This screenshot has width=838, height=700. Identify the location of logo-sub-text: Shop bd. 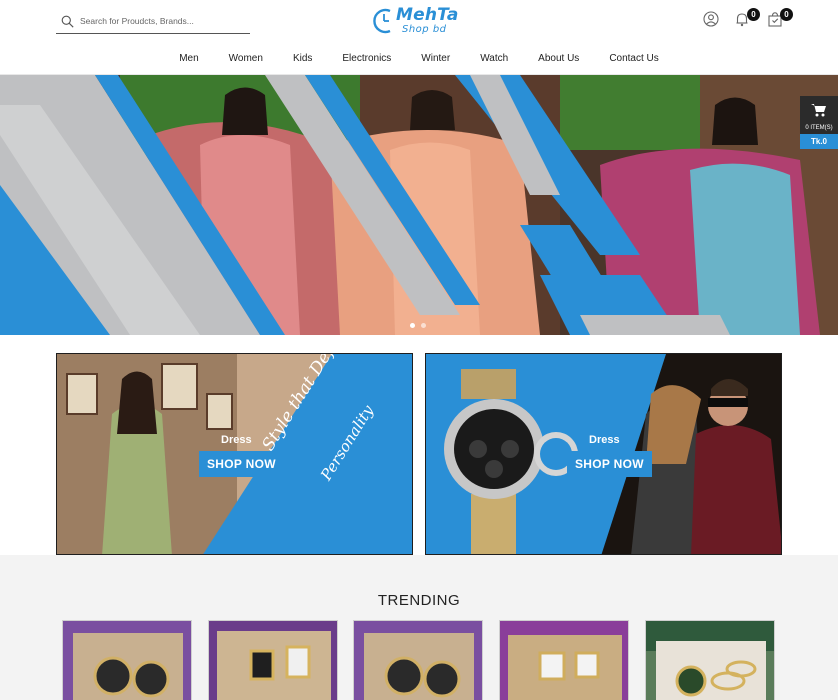
(424, 29).